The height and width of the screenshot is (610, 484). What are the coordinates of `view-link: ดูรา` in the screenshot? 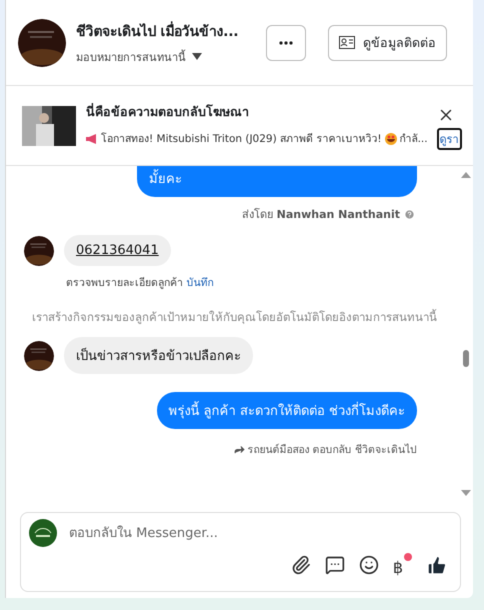 It's located at (449, 139).